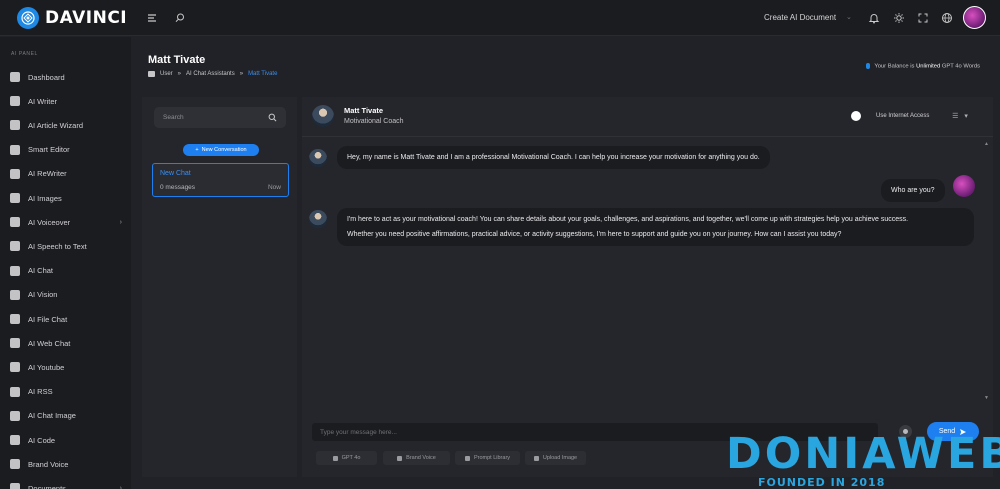  What do you see at coordinates (66, 464) in the screenshot?
I see `sidebar-item-brand-voice: Brand Voice` at bounding box center [66, 464].